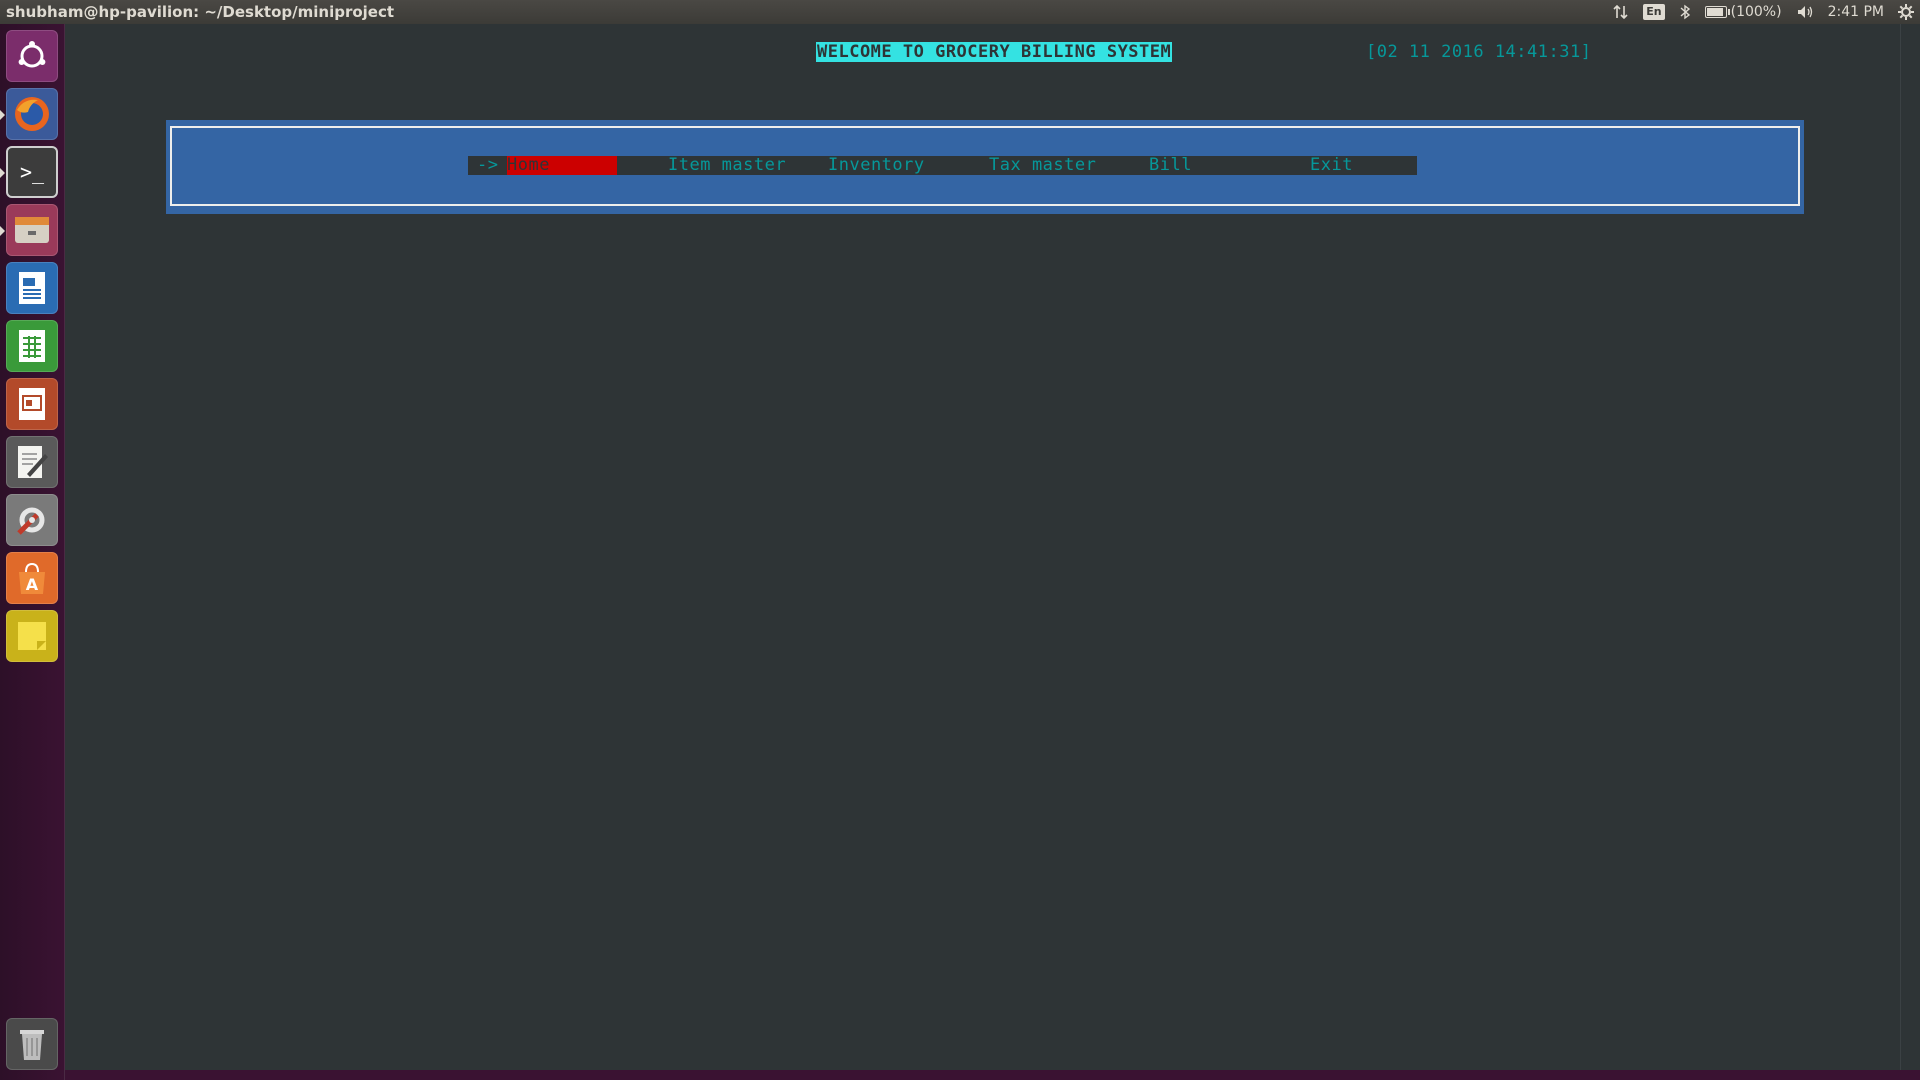  I want to click on menu-item-exit: Exit, so click(1331, 165).